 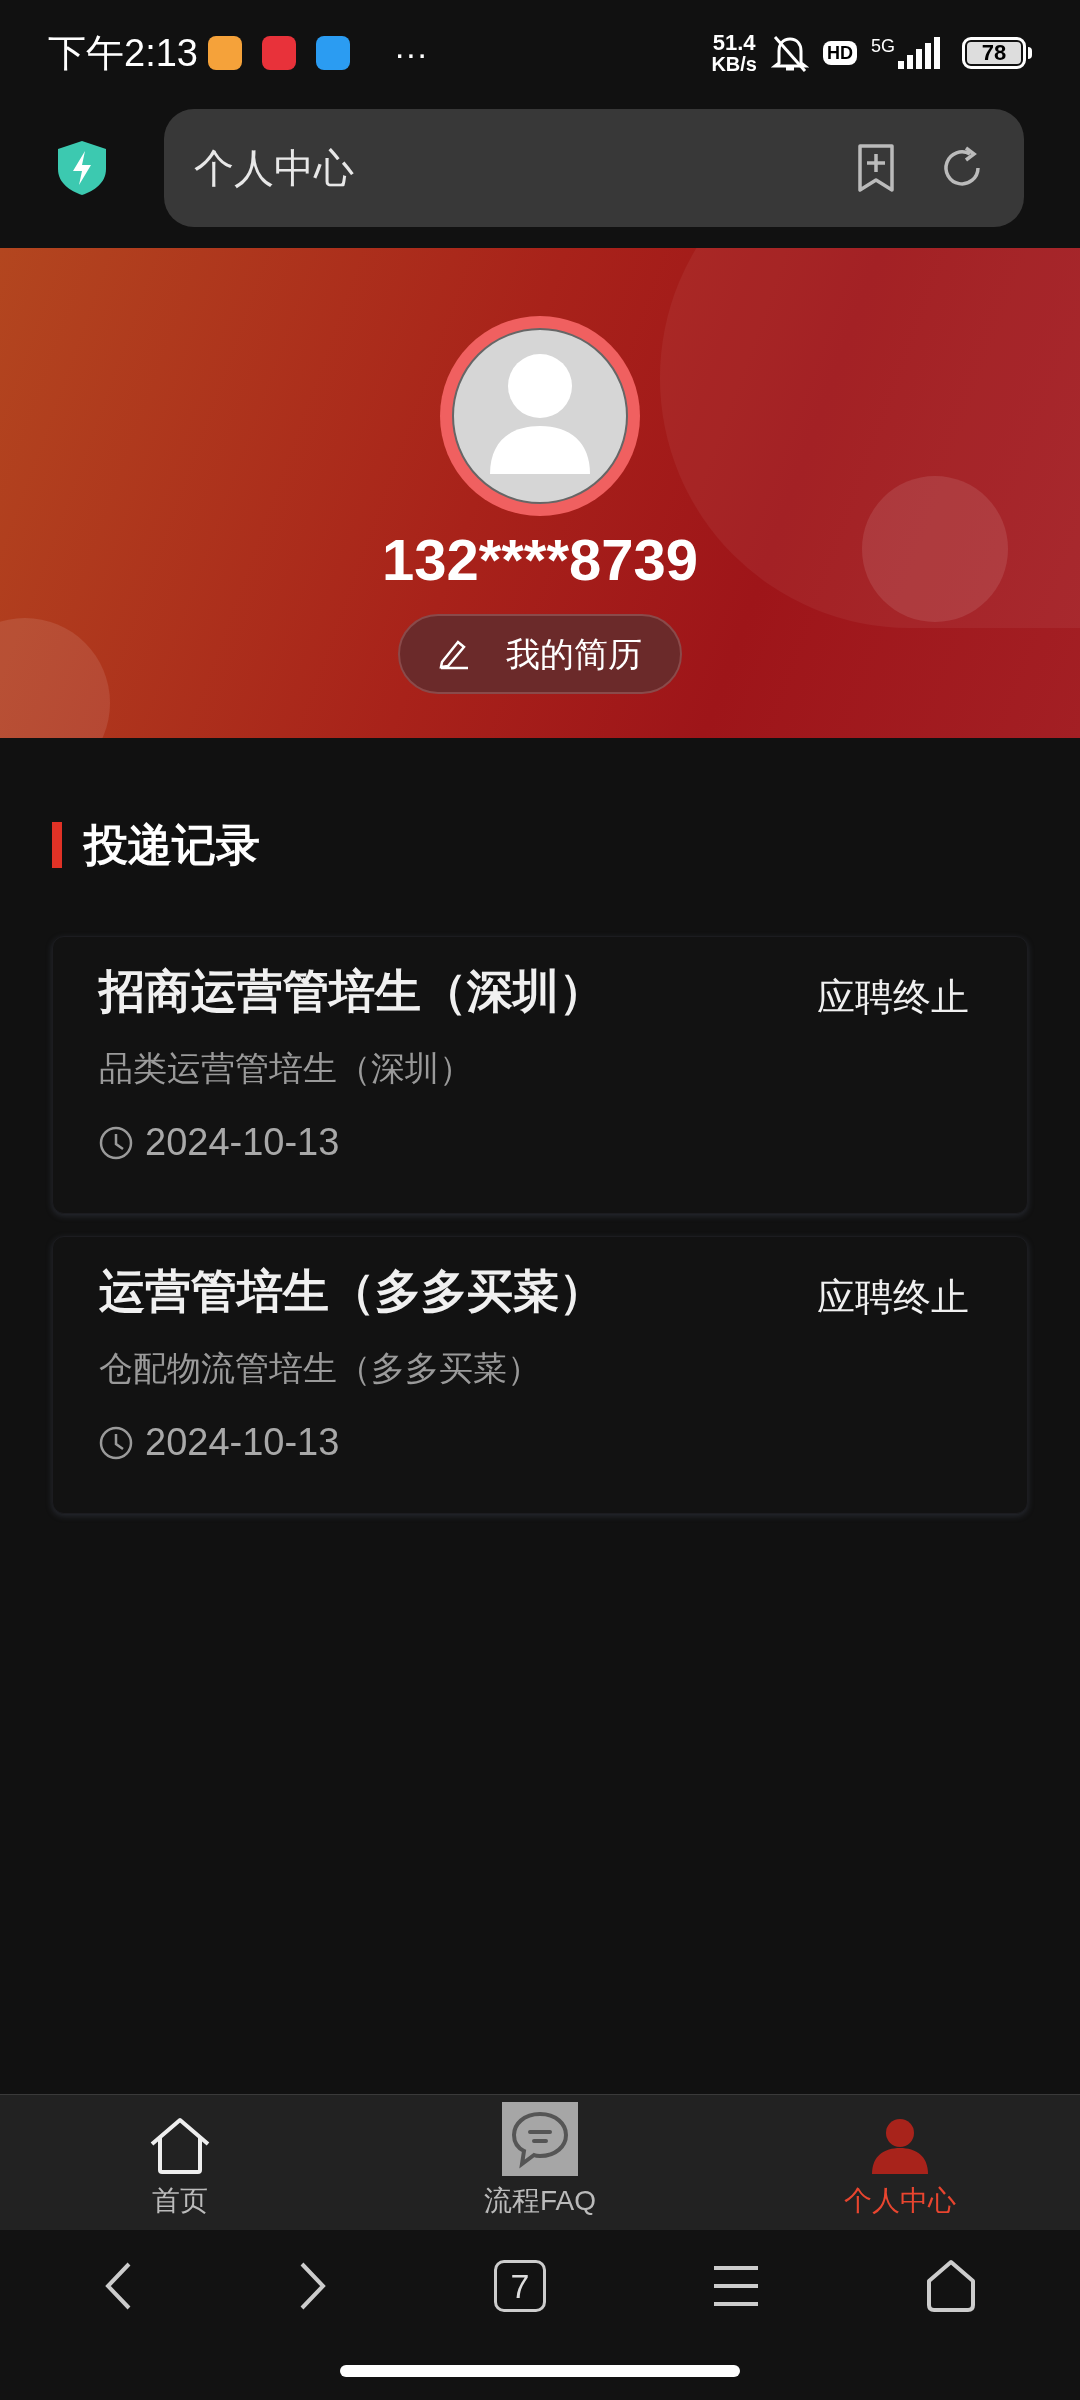 I want to click on battery-level: 78, so click(x=994, y=53).